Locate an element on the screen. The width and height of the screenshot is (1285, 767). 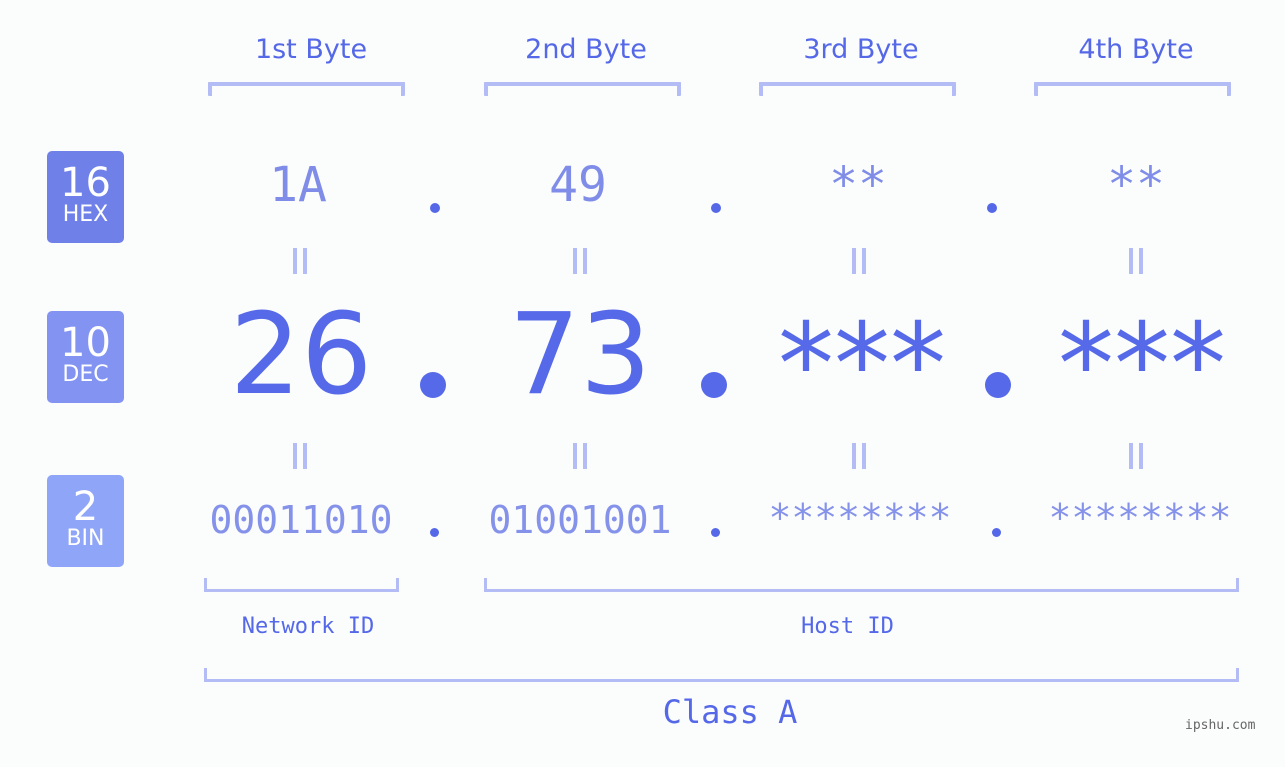
byte-header-2: 2nd Byte is located at coordinates (586, 49).